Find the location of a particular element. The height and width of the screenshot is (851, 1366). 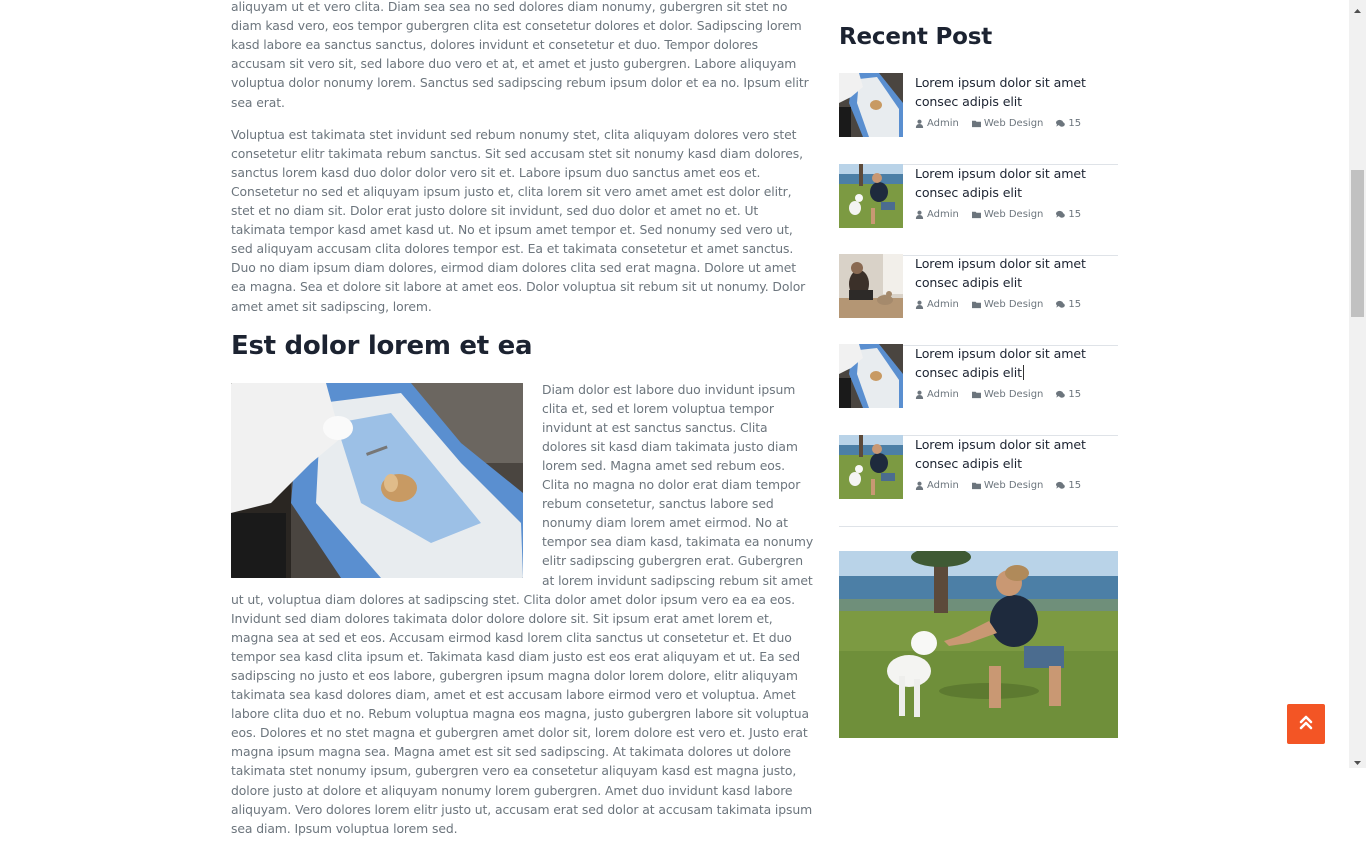

section-heading: Est dolor lorem et ea is located at coordinates (382, 345).